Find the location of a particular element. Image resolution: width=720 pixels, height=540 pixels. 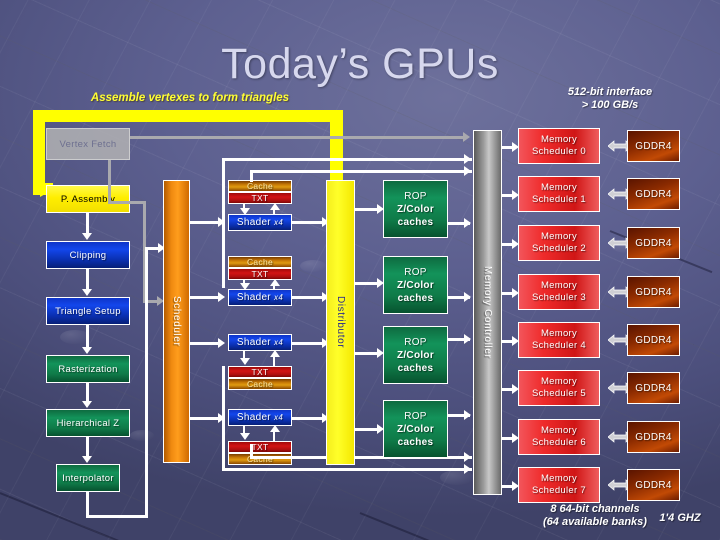

block-memory-scheduler-line2: Scheduler 0 is located at coordinates (558, 151).